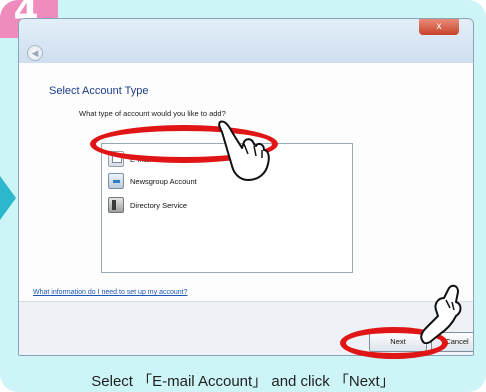  What do you see at coordinates (163, 181) in the screenshot?
I see `list-item-label: Newsgroup Account` at bounding box center [163, 181].